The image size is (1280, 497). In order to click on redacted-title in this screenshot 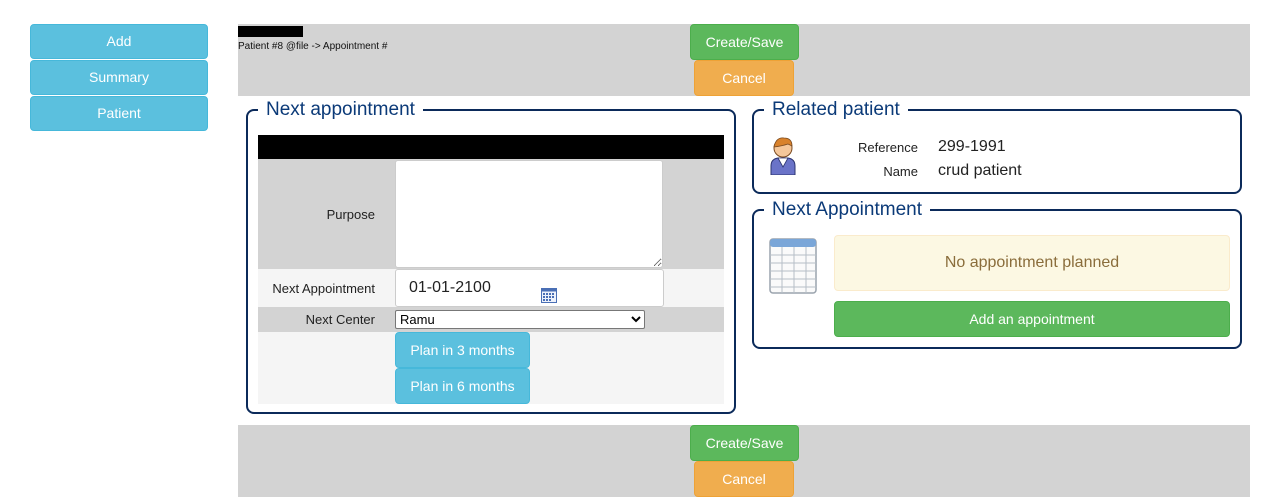, I will do `click(270, 31)`.